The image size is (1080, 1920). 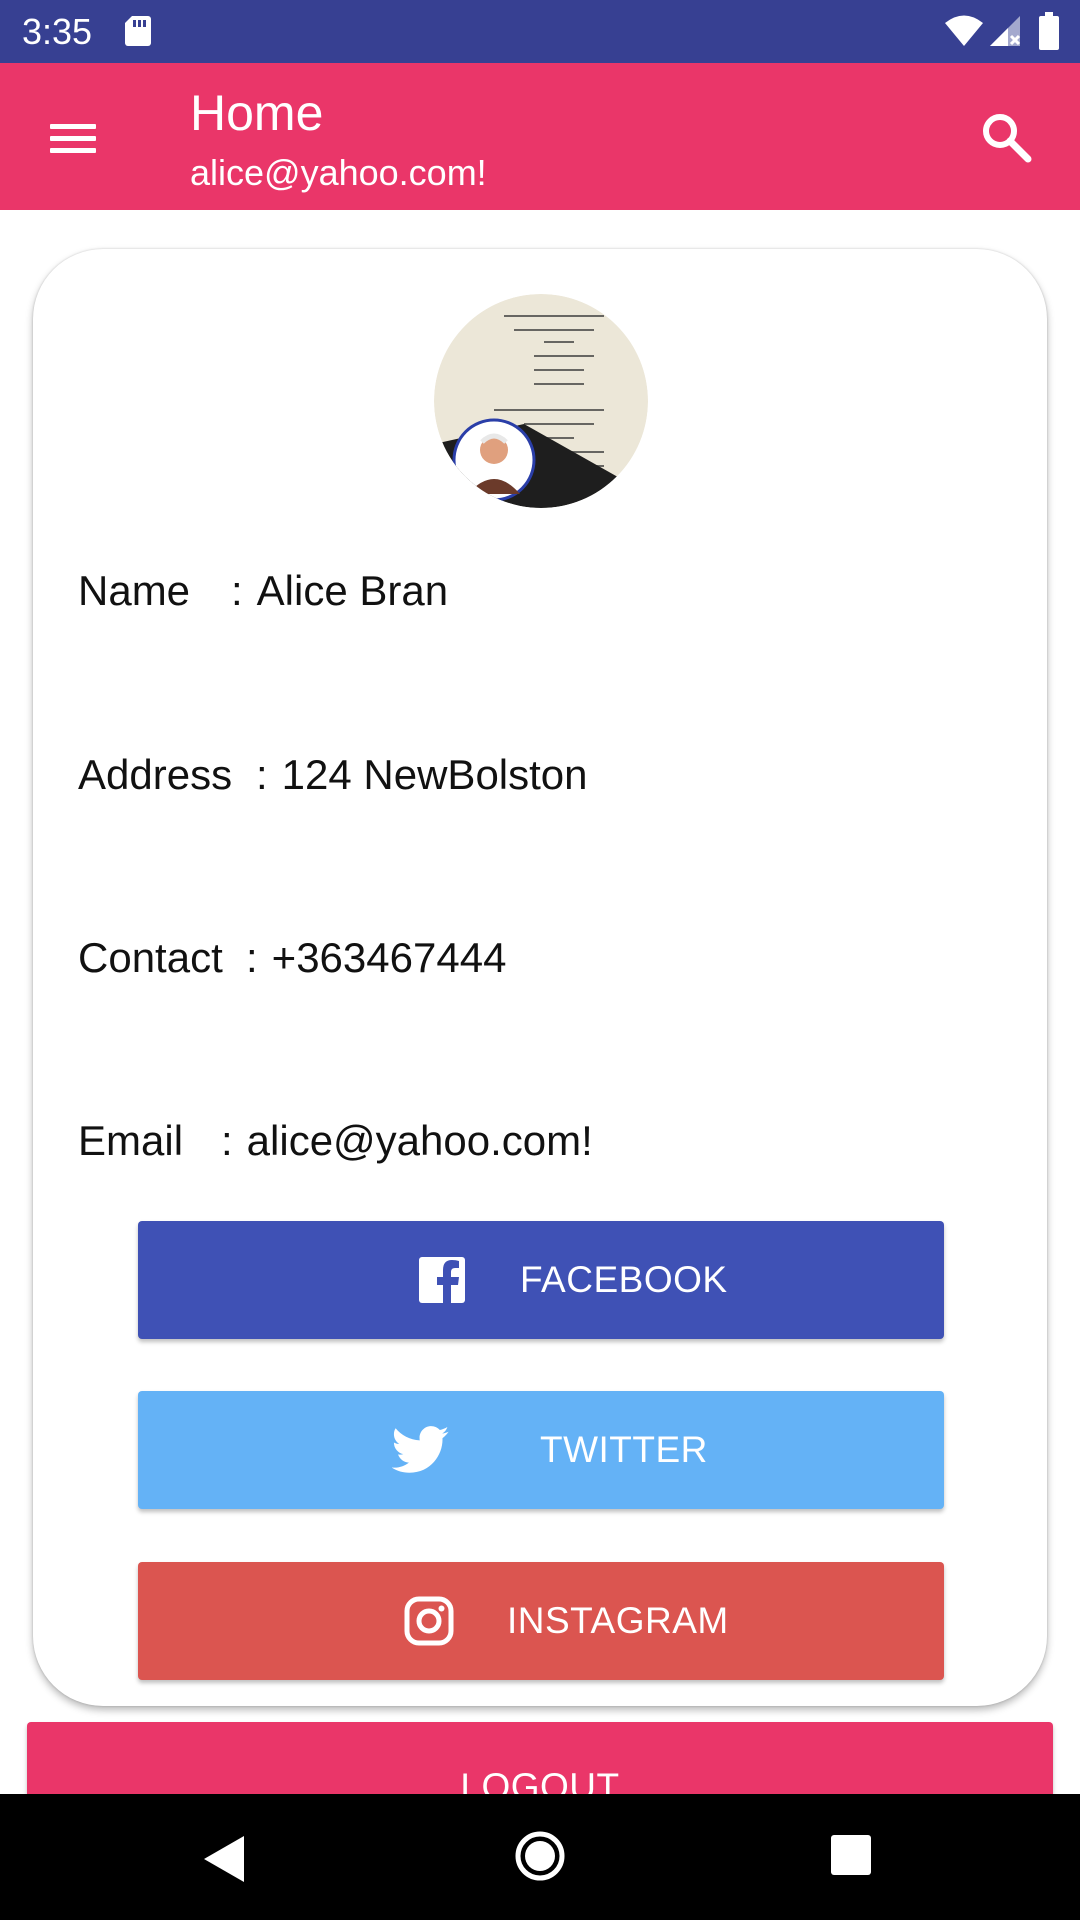 I want to click on address-value: 124 NewBolston, so click(x=434, y=774).